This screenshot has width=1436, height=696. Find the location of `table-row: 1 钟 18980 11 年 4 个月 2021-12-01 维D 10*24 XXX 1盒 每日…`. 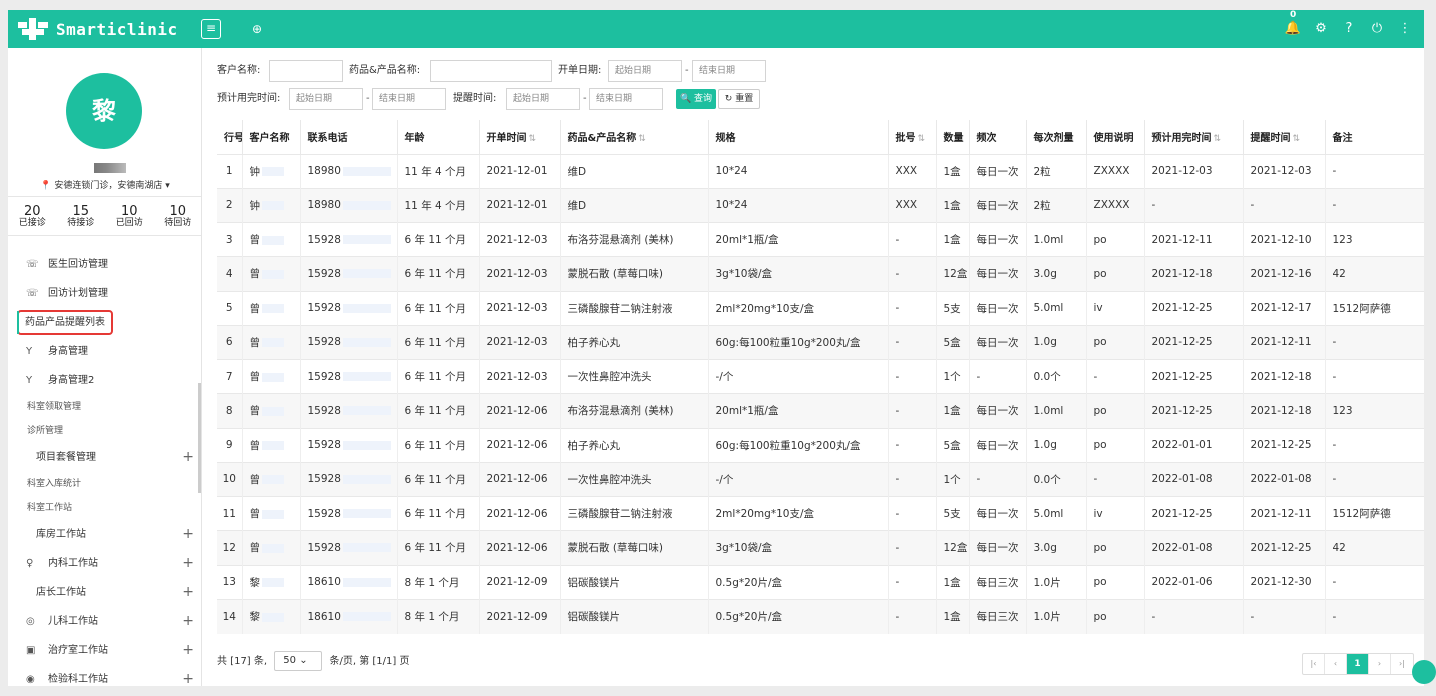

table-row: 1 钟 18980 11 年 4 个月 2021-12-01 维D 10*24 XXX 1盒 每日… is located at coordinates (820, 171).